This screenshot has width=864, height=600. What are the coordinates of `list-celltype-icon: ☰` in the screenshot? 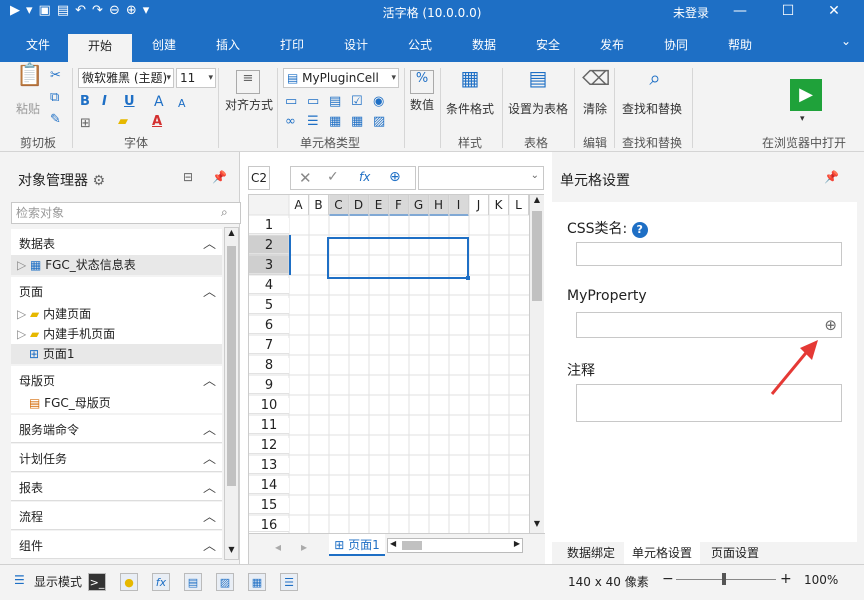 It's located at (313, 122).